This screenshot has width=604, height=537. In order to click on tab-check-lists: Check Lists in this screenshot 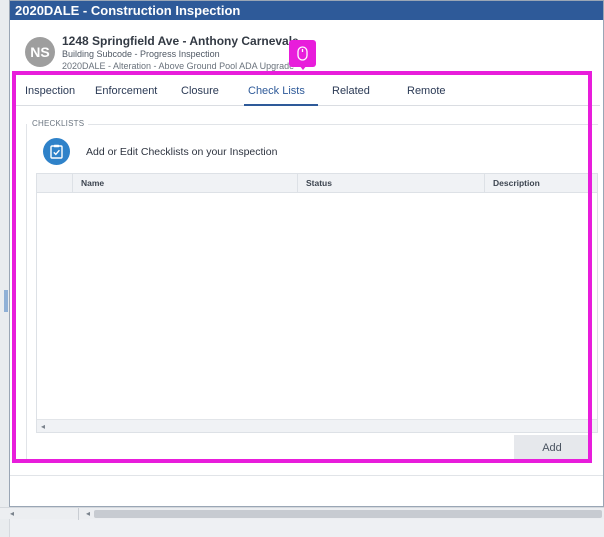, I will do `click(276, 91)`.